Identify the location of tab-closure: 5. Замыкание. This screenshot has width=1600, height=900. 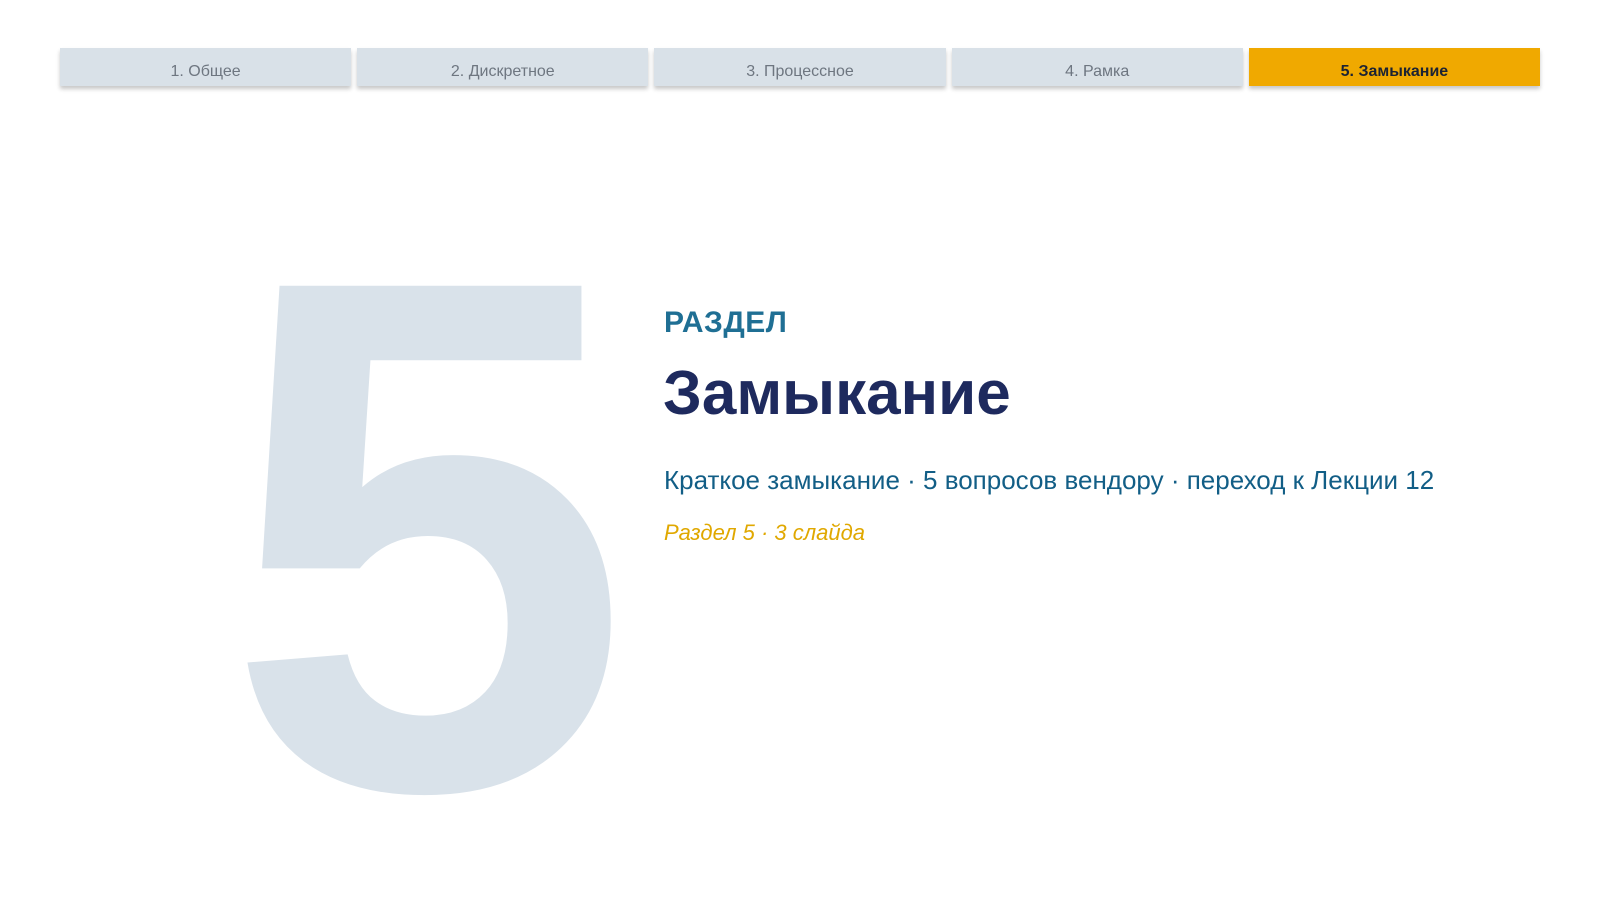
(1394, 67).